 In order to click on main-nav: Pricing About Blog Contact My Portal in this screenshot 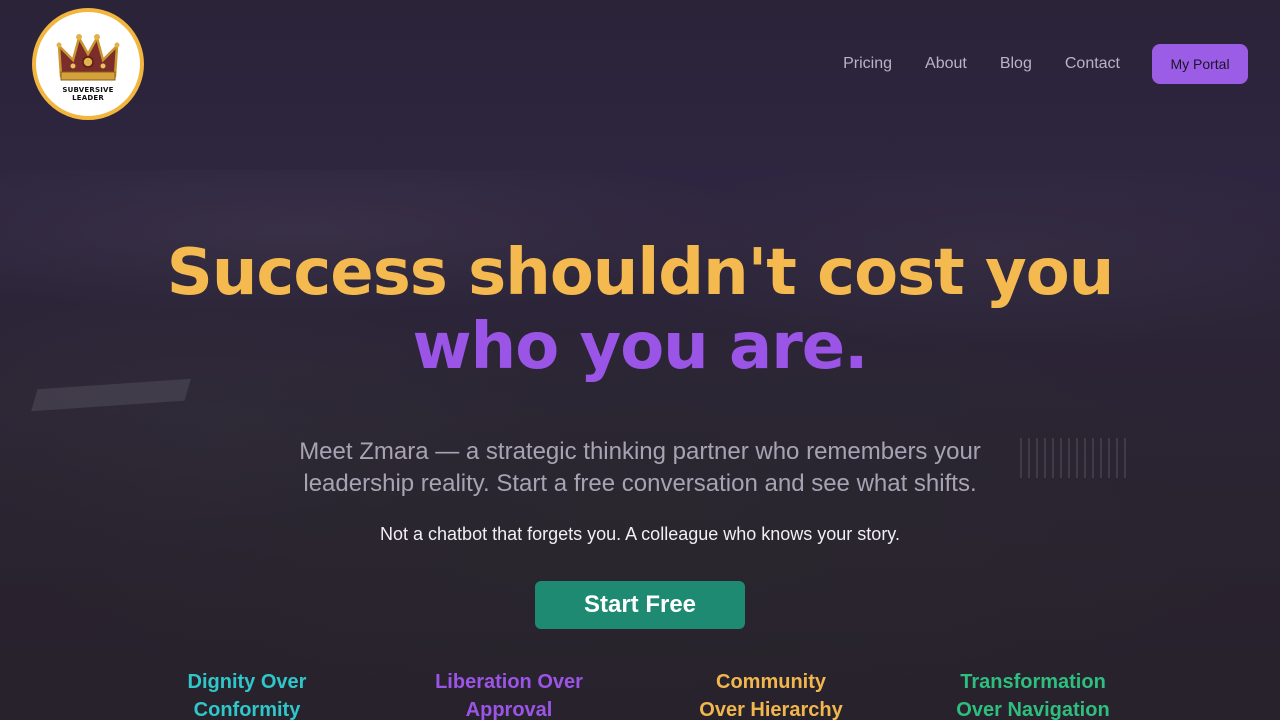, I will do `click(1045, 64)`.